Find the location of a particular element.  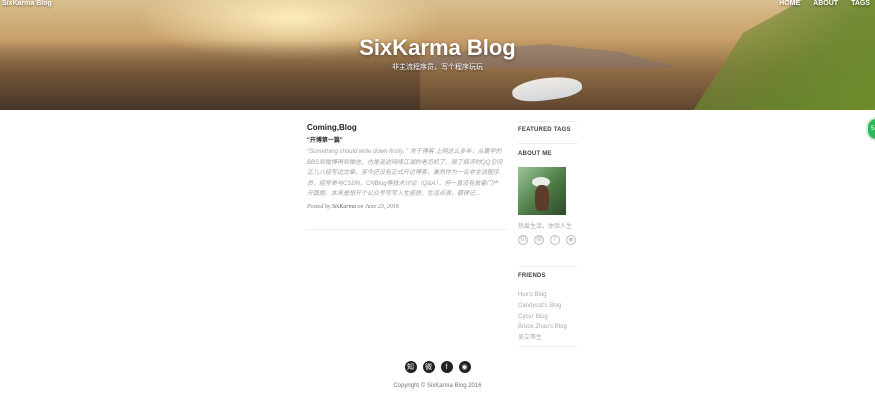

post-subtitle: "开博第一篇" is located at coordinates (325, 141).